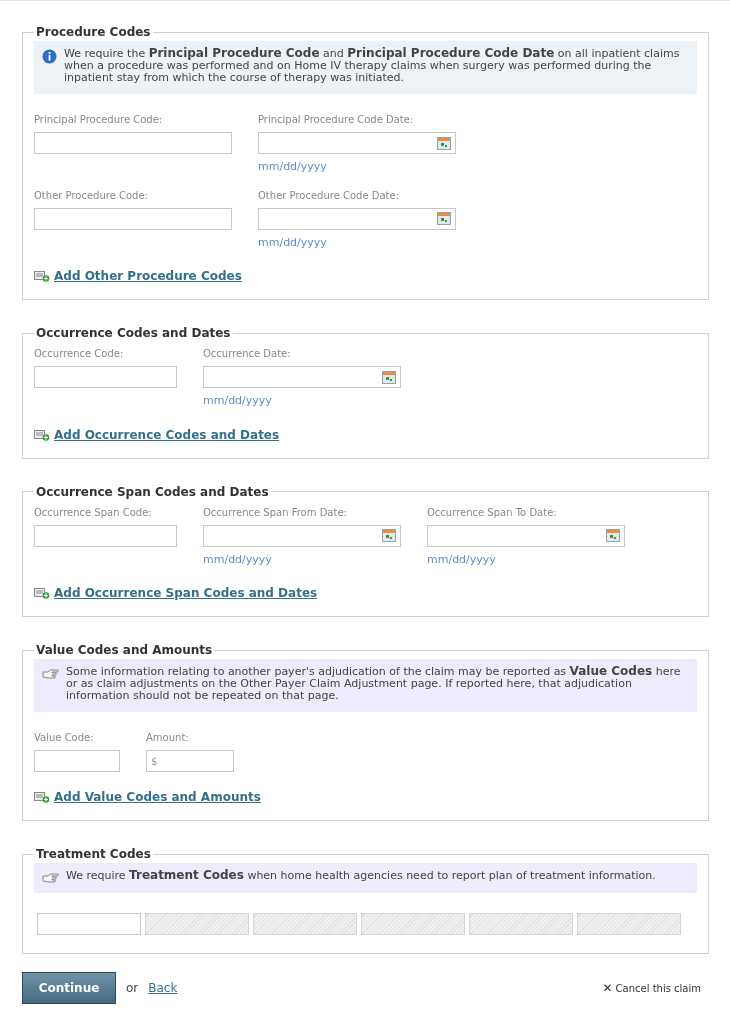 The image size is (730, 1036). What do you see at coordinates (152, 492) in the screenshot?
I see `section-title: Occurrence Span Codes and Dates` at bounding box center [152, 492].